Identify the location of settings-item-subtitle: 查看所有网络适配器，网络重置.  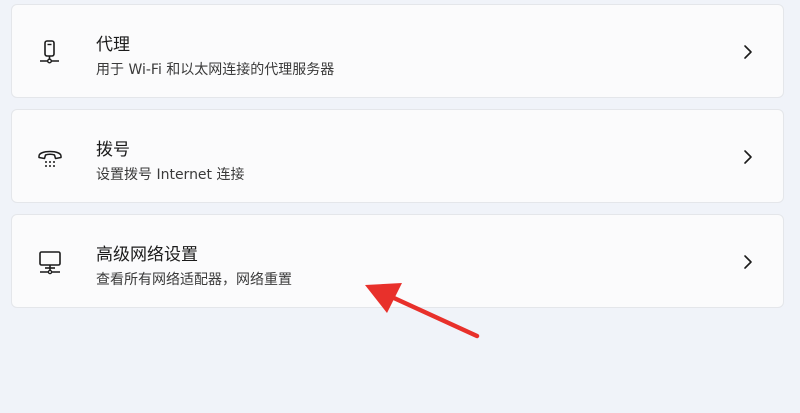
(194, 280).